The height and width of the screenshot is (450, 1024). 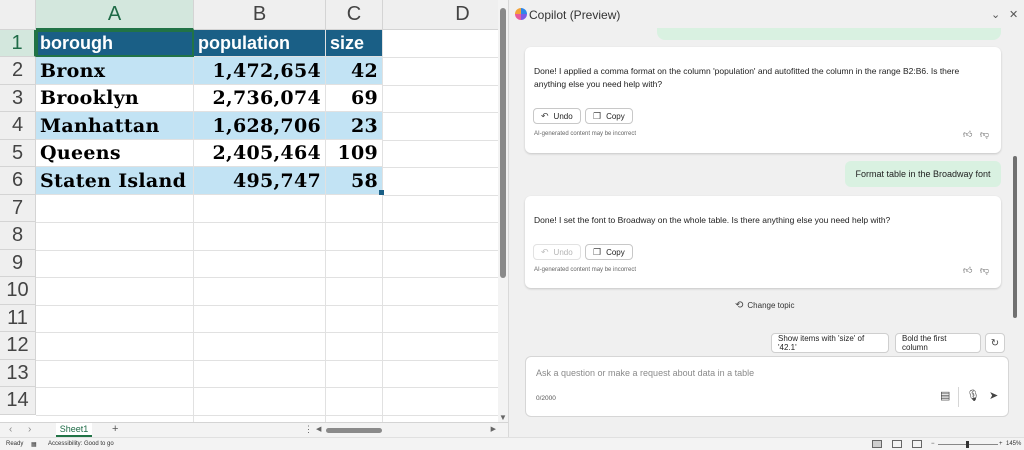 I want to click on chat-scrollbar-thumb, so click(x=1015, y=237).